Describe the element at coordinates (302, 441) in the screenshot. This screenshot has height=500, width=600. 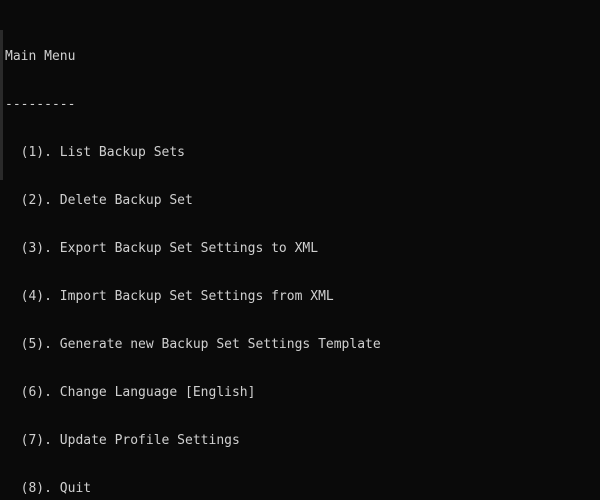
I see `main-menu-item-7: (7). Update Profile Settings` at that location.